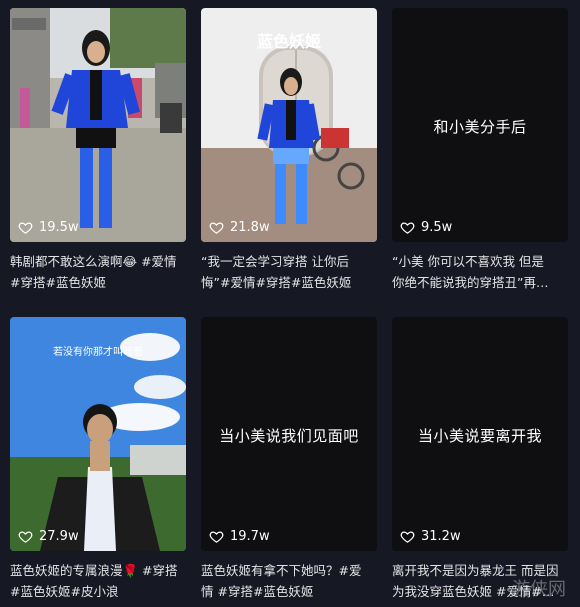 Image resolution: width=580 pixels, height=607 pixels. What do you see at coordinates (99, 581) in the screenshot?
I see `video-caption: 蓝色妖姬的专属浪漫🌹 #穿搭 #蓝色妖姬#皮小浪` at bounding box center [99, 581].